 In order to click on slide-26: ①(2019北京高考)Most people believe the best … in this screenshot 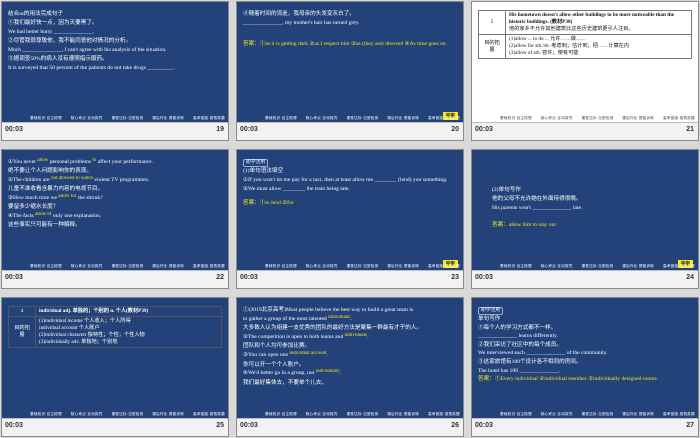, I will do `click(350, 367)`.